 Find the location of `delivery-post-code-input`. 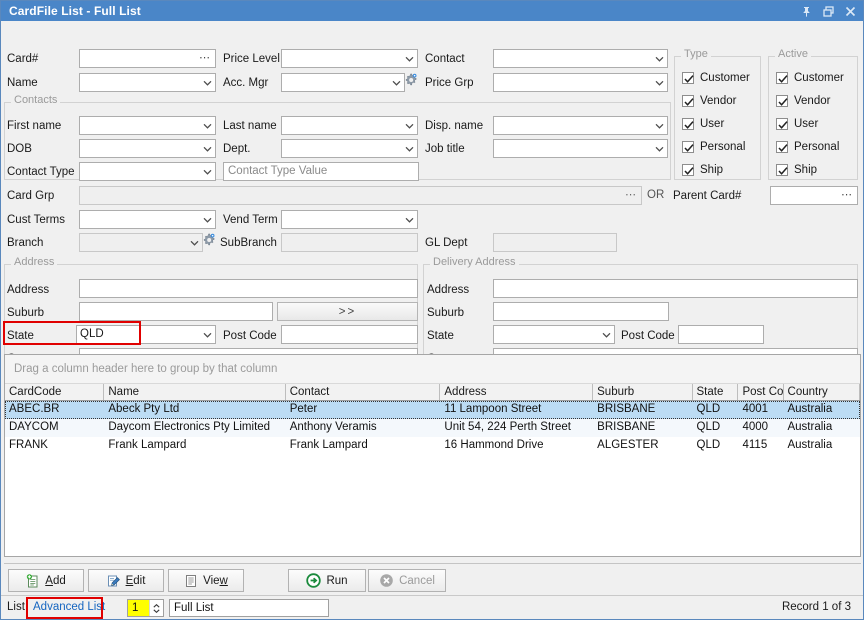

delivery-post-code-input is located at coordinates (721, 334).